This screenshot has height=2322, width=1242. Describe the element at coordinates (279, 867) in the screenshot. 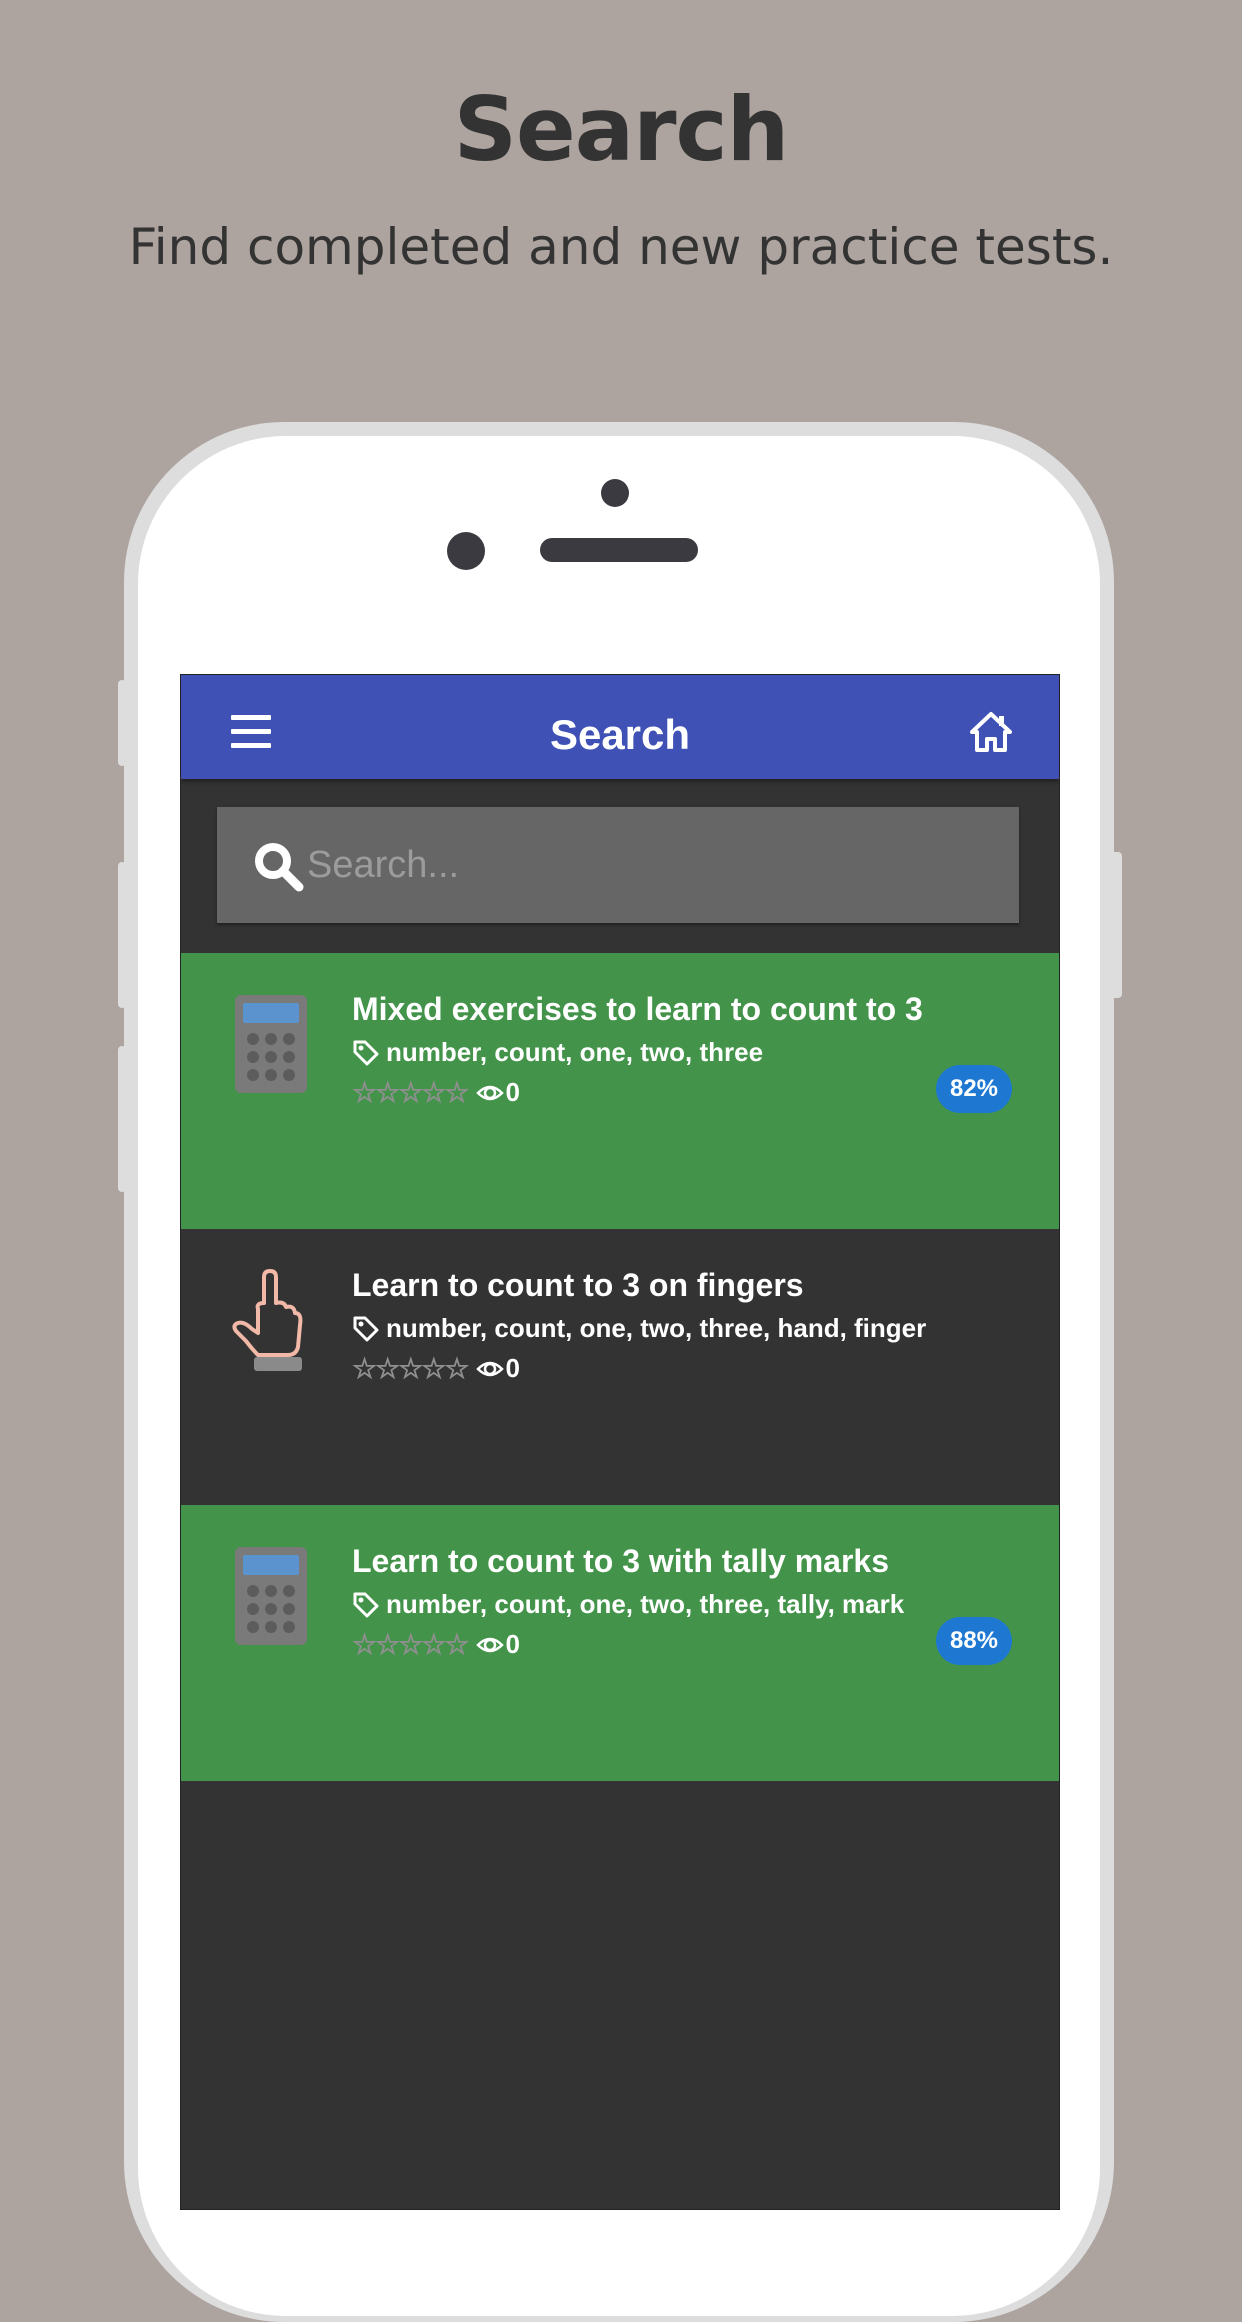

I see `search-icon` at that location.